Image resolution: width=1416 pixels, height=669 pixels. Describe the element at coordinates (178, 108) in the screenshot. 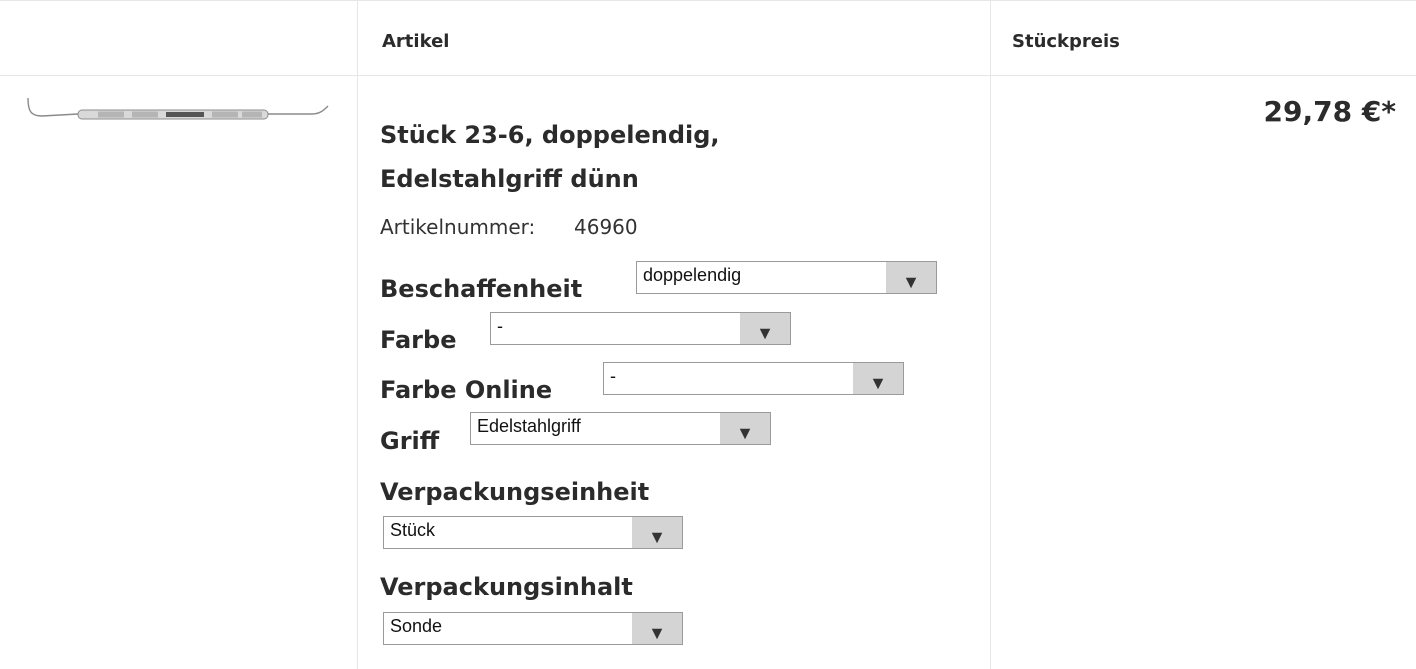

I see `dental-probe-icon` at that location.